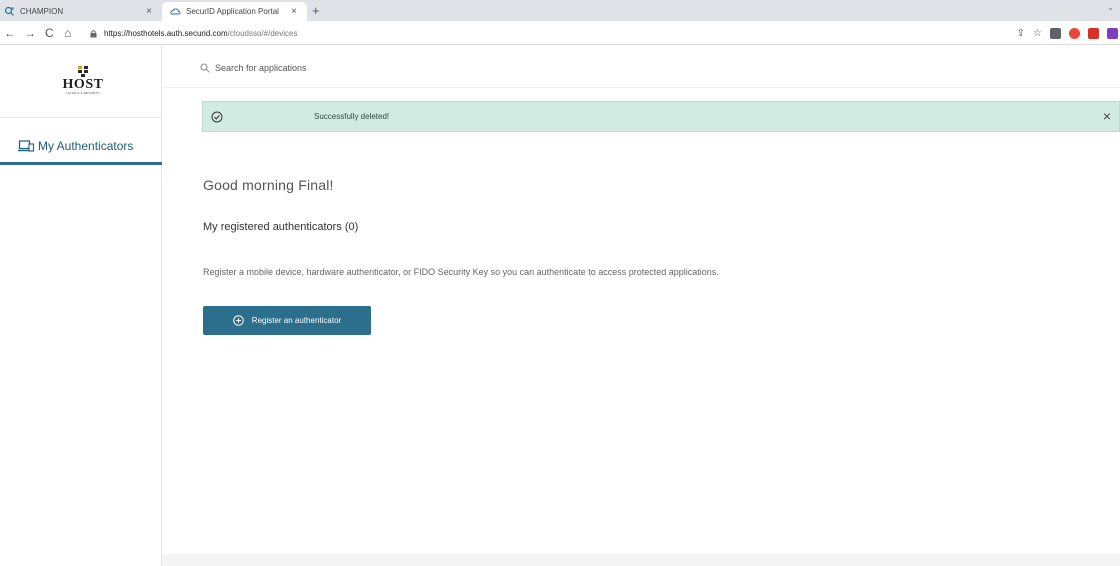  What do you see at coordinates (81, 117) in the screenshot?
I see `sidebar-divider` at bounding box center [81, 117].